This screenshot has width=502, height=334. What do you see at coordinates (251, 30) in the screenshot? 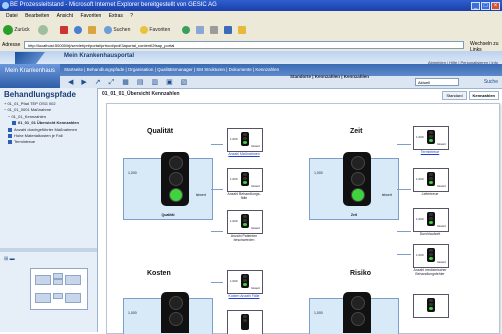
I see `browser-toolbar: Zurück Suchen Favoriten` at bounding box center [251, 30].